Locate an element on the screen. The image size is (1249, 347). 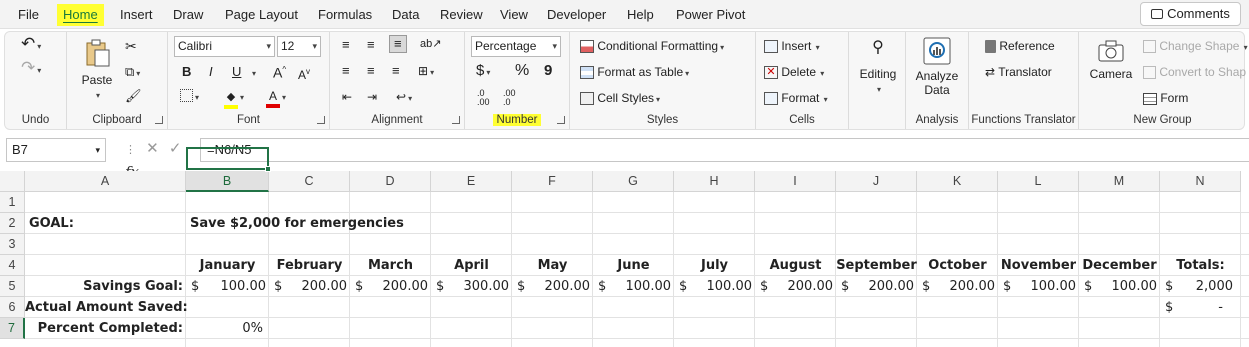
camera-button: Camera is located at coordinates (1111, 61).